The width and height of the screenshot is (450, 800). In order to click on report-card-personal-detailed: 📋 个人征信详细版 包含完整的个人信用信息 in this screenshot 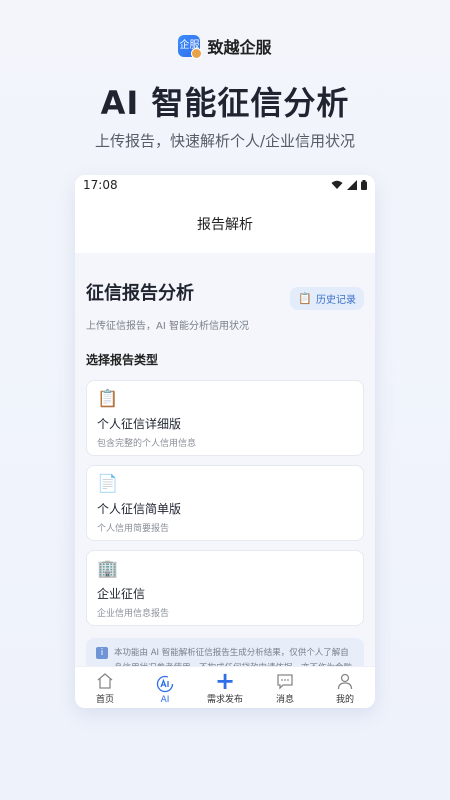, I will do `click(225, 418)`.